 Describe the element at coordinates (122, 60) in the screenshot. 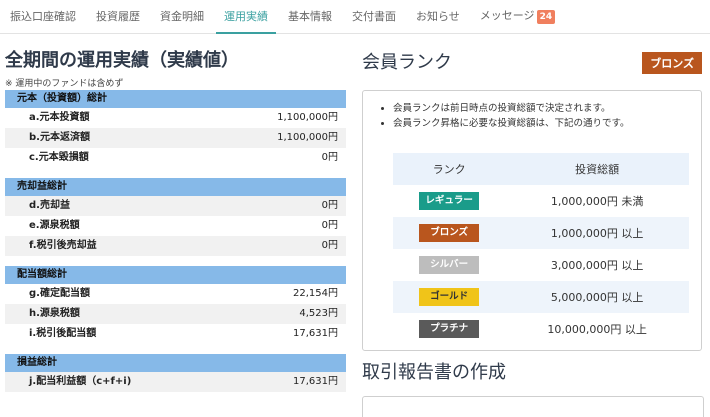

I see `performance-title: 全期間の運用実績（実績値）` at that location.